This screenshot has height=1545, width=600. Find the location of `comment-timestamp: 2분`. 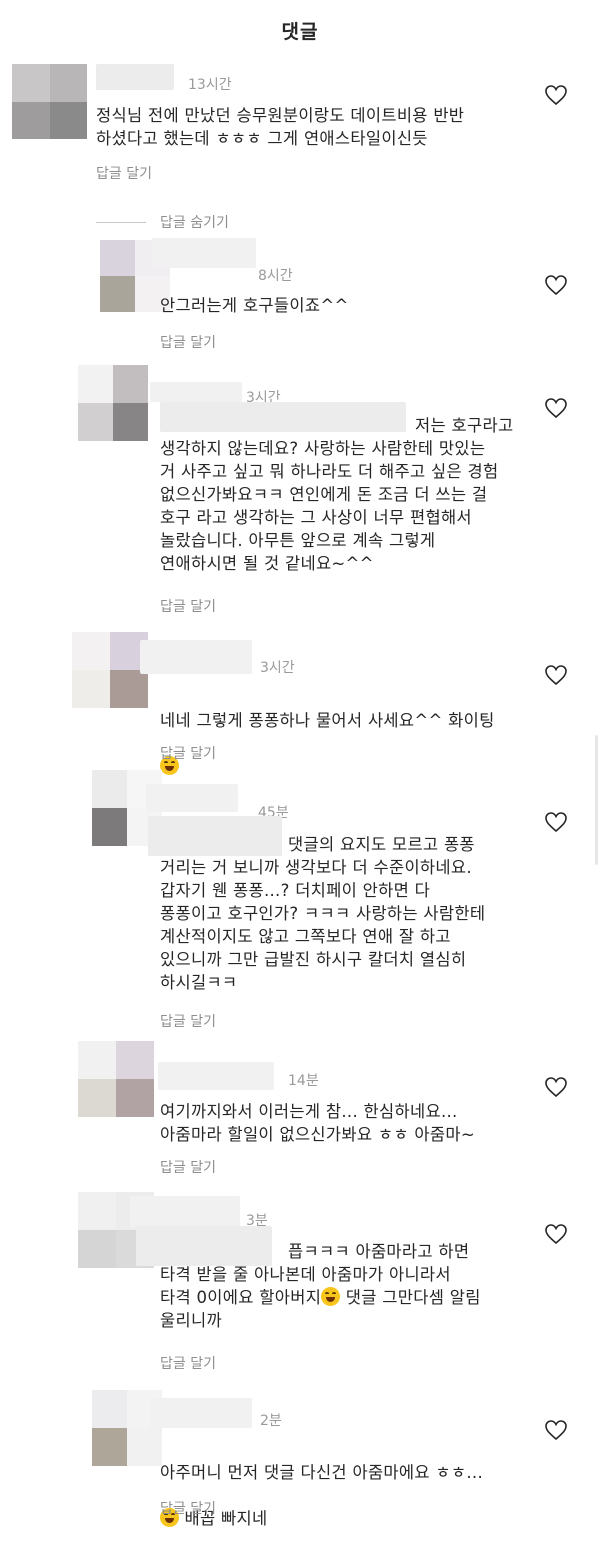

comment-timestamp: 2분 is located at coordinates (271, 1421).